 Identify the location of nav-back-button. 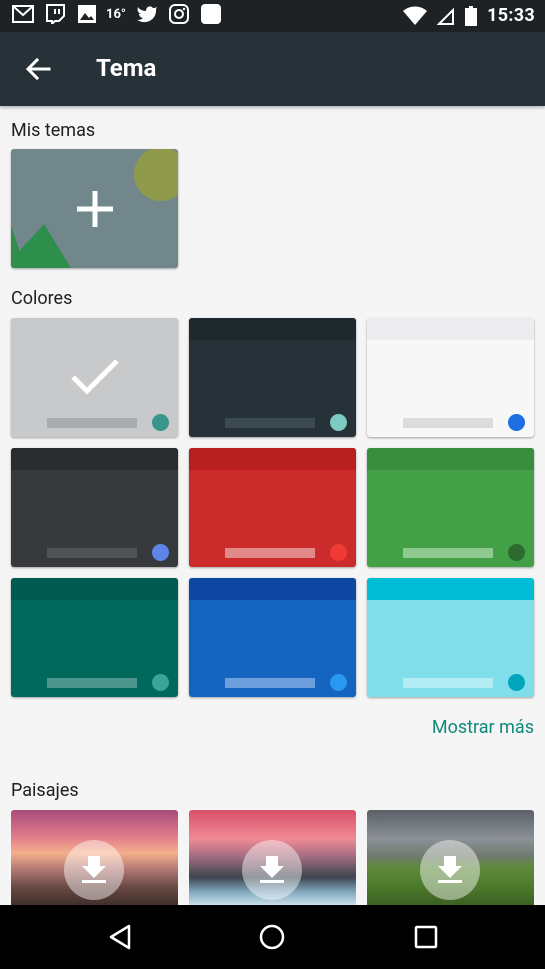
(120, 937).